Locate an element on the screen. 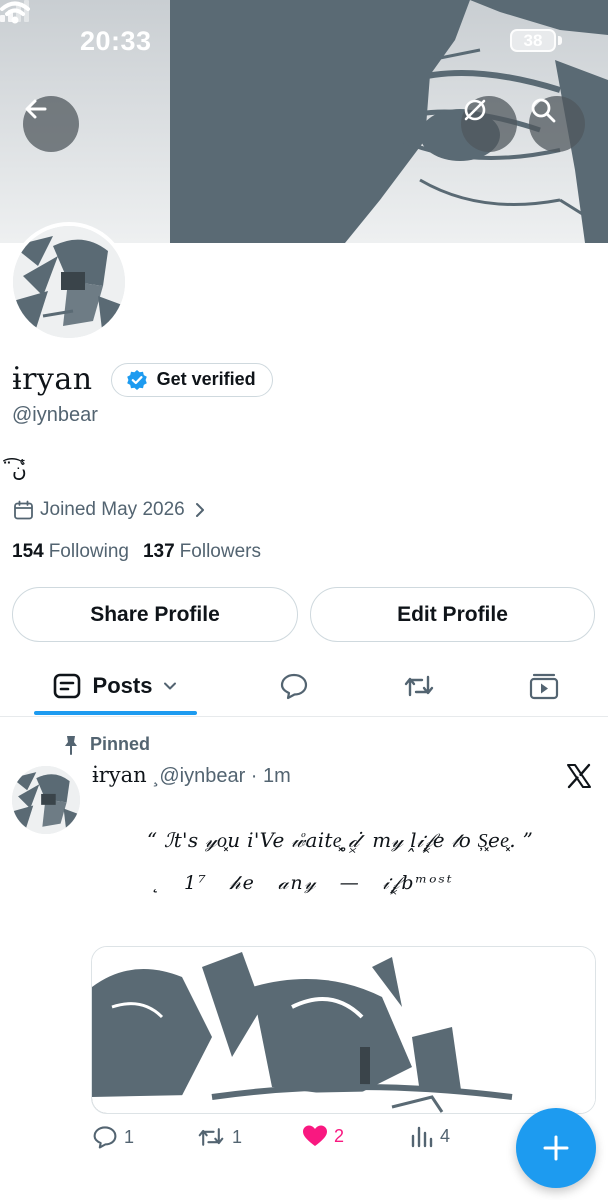 This screenshot has height=1200, width=608. like-button: 2 is located at coordinates (323, 1136).